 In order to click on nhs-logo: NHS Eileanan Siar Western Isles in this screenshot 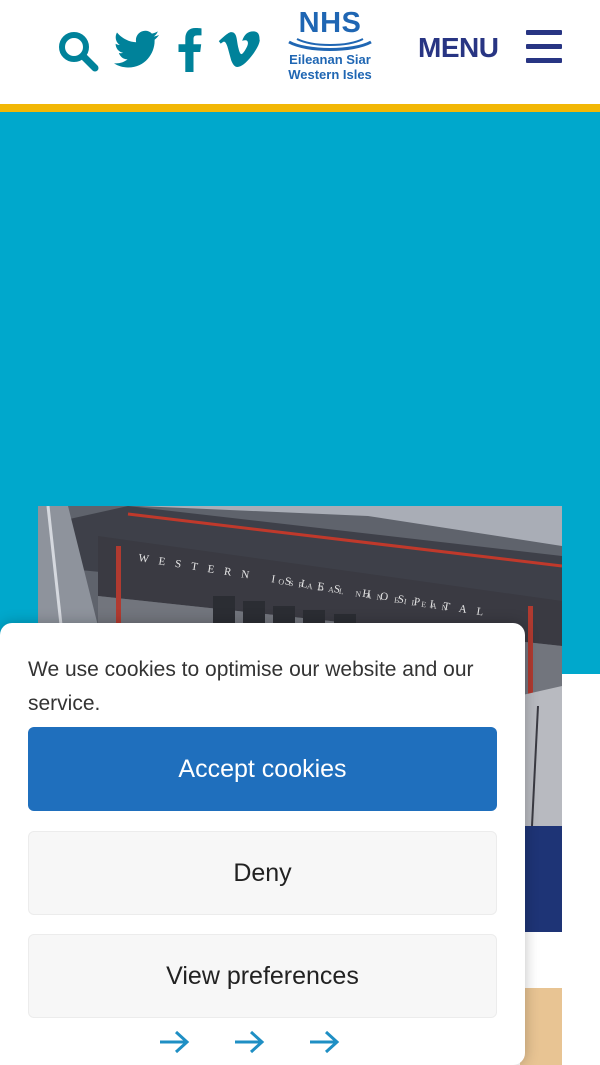, I will do `click(330, 48)`.